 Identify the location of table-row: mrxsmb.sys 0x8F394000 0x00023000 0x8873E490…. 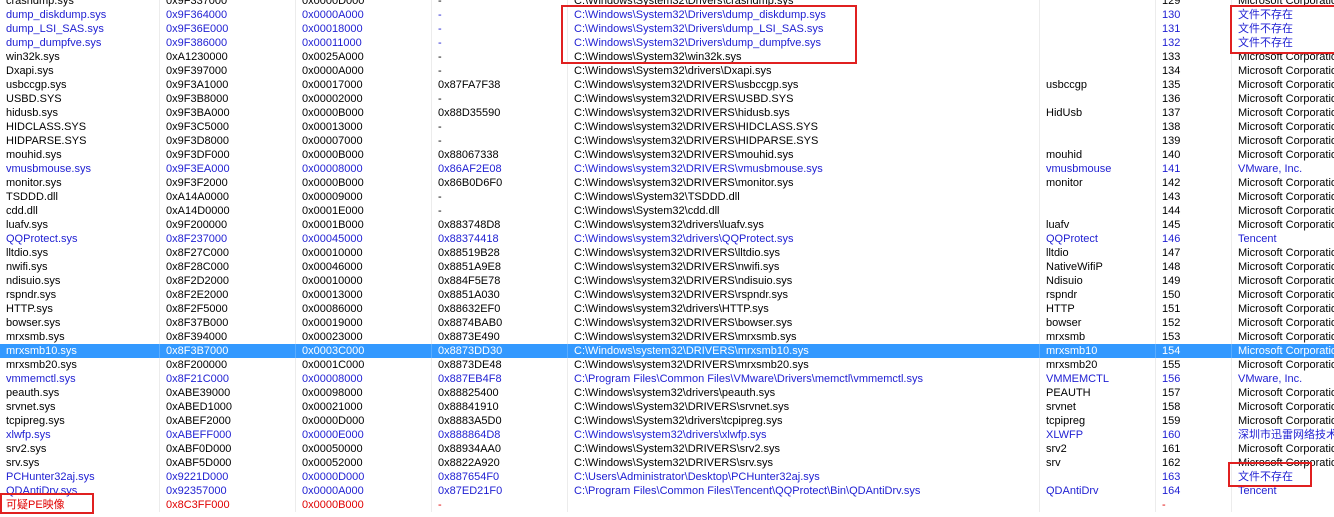
(667, 337).